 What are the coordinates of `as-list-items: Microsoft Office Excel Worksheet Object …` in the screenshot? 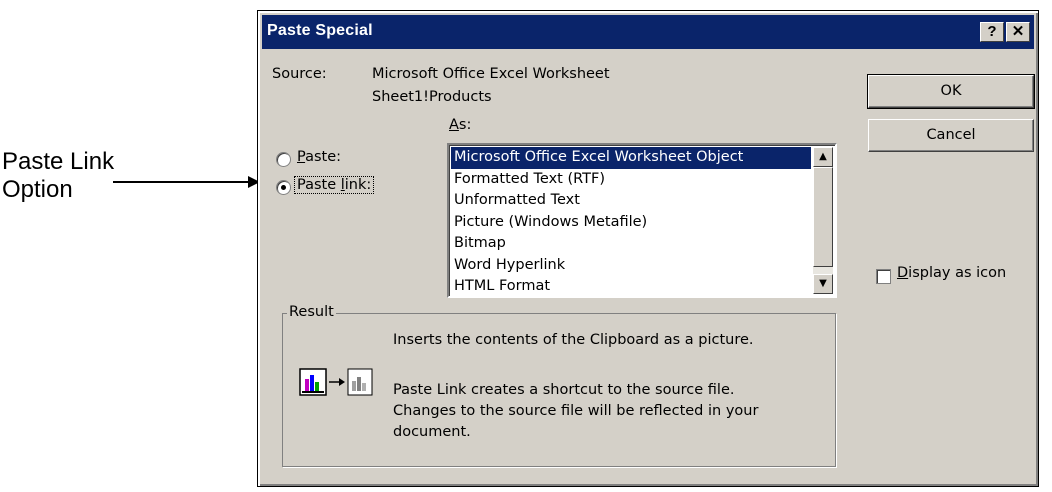 It's located at (631, 222).